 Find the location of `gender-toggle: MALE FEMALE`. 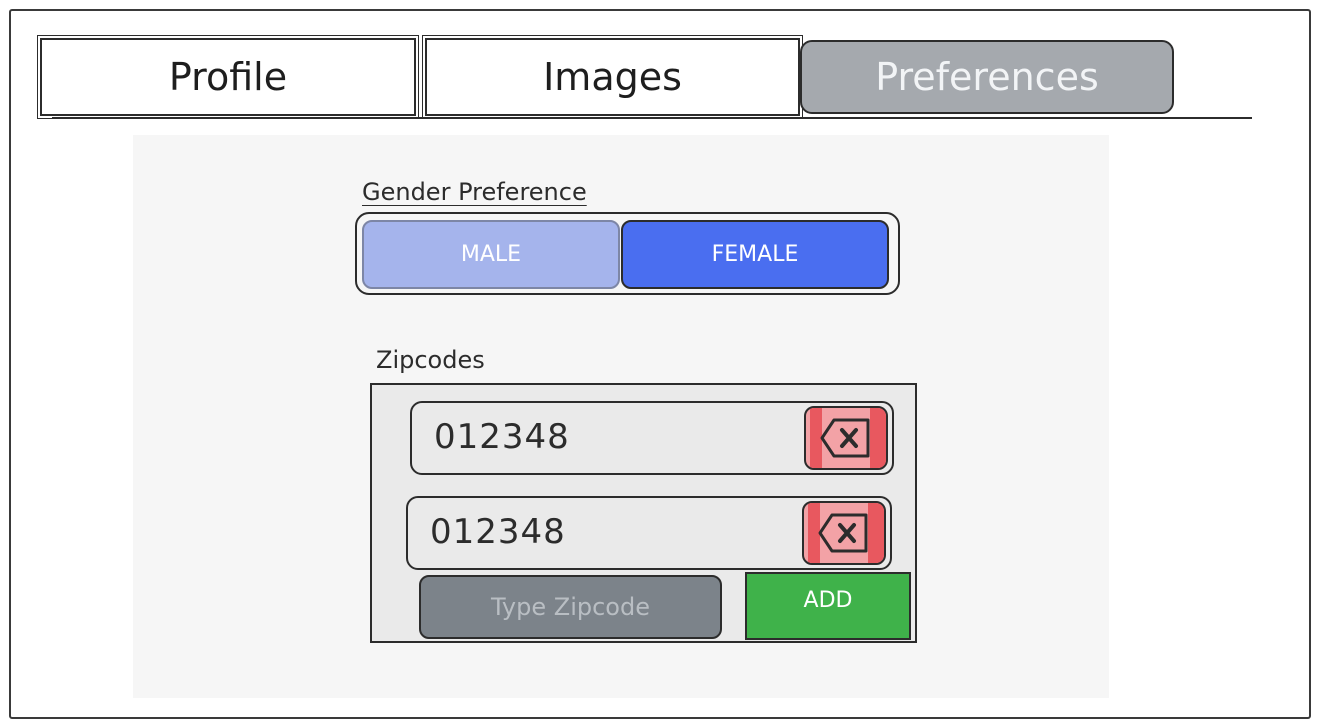

gender-toggle: MALE FEMALE is located at coordinates (627, 253).